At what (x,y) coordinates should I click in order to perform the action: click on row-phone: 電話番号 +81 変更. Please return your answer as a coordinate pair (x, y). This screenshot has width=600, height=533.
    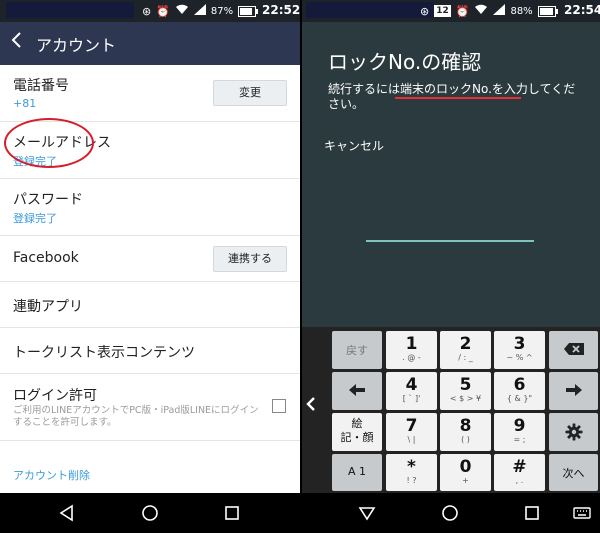
    Looking at the image, I should click on (150, 93).